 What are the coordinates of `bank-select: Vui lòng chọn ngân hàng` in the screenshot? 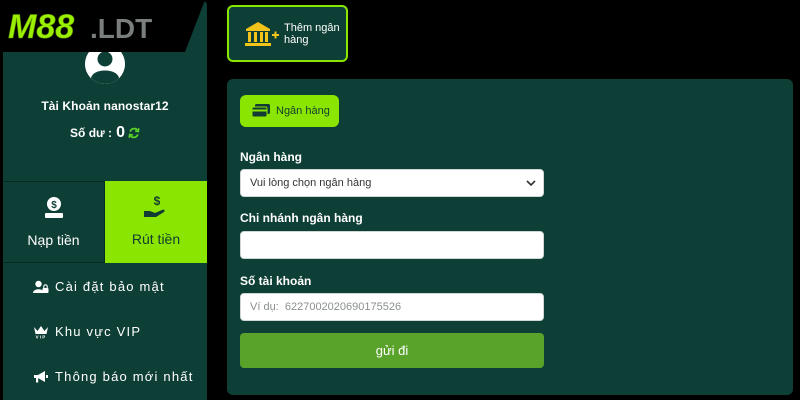 It's located at (392, 183).